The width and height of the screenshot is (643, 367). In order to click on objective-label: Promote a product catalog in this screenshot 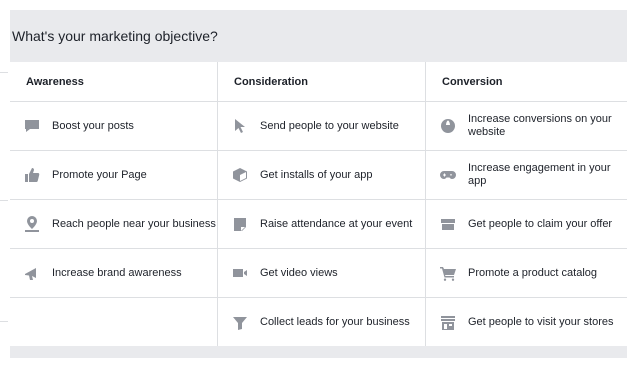, I will do `click(533, 272)`.